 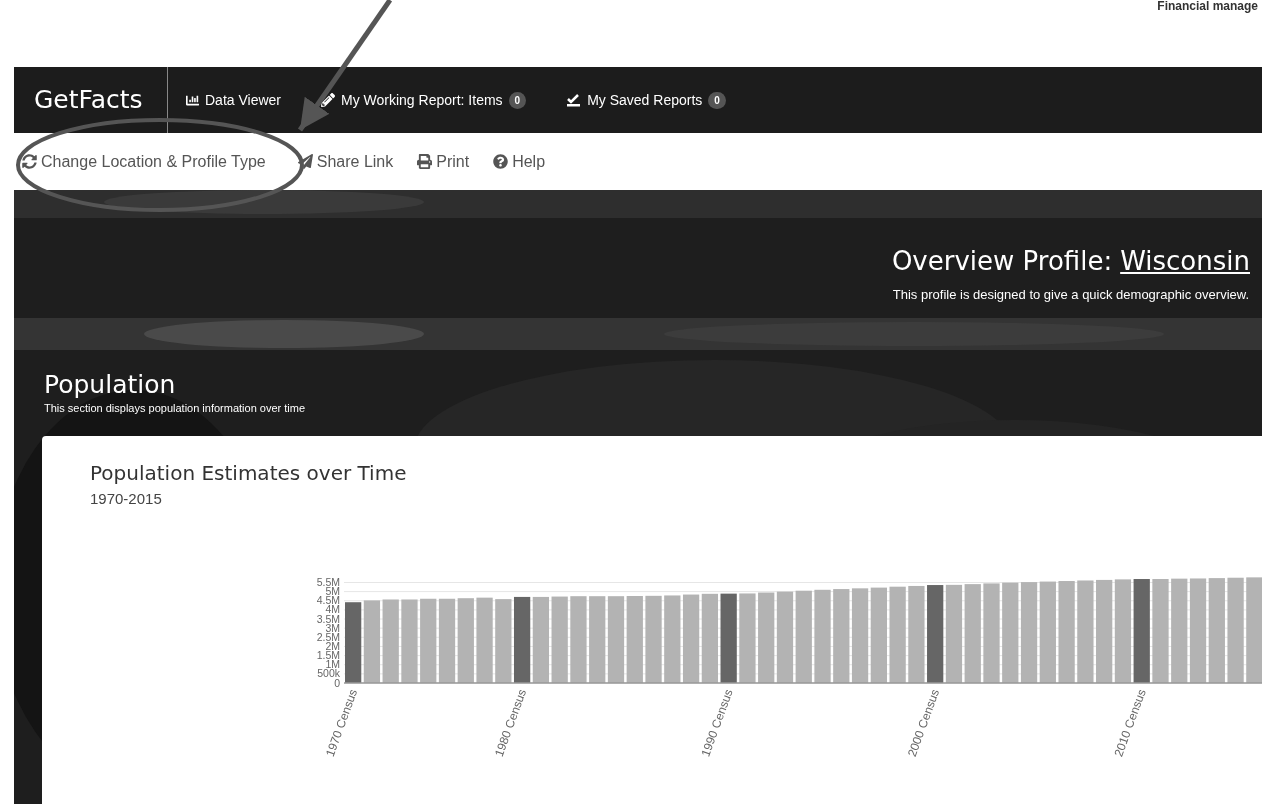 I want to click on toolbar-link: Help, so click(x=519, y=161).